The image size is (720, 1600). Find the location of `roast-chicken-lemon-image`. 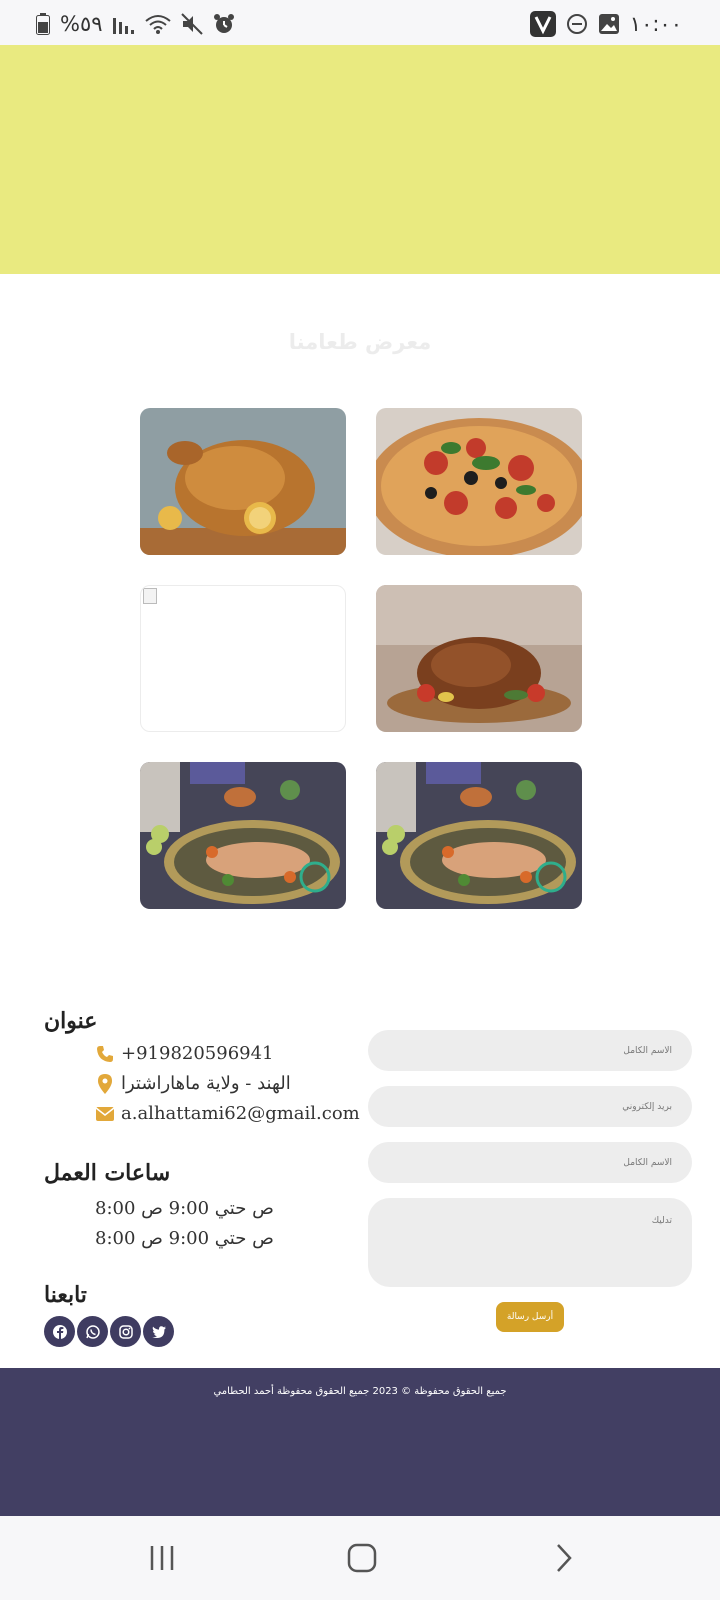

roast-chicken-lemon-image is located at coordinates (243, 481).